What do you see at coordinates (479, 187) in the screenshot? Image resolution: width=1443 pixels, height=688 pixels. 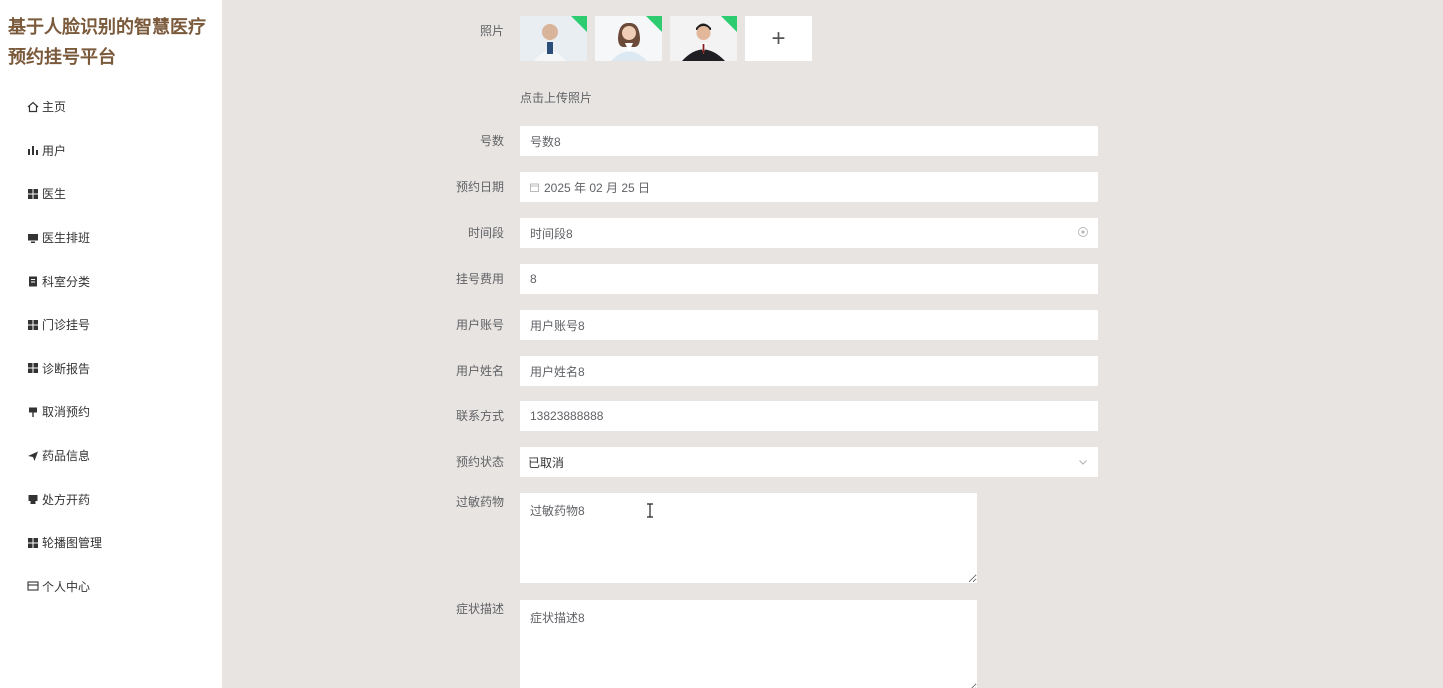 I see `date-label: 预约日期` at bounding box center [479, 187].